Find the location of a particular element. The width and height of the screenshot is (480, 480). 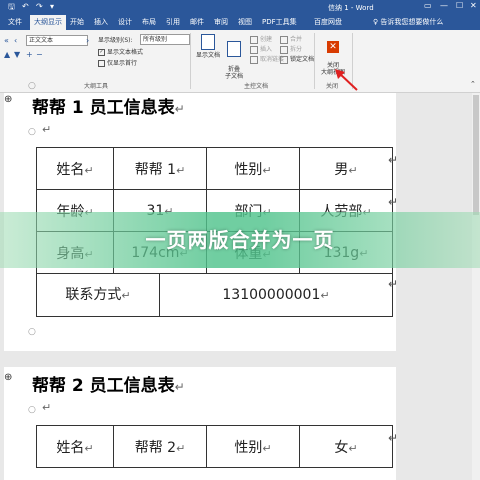

tab-file: 文件 is located at coordinates (15, 22).